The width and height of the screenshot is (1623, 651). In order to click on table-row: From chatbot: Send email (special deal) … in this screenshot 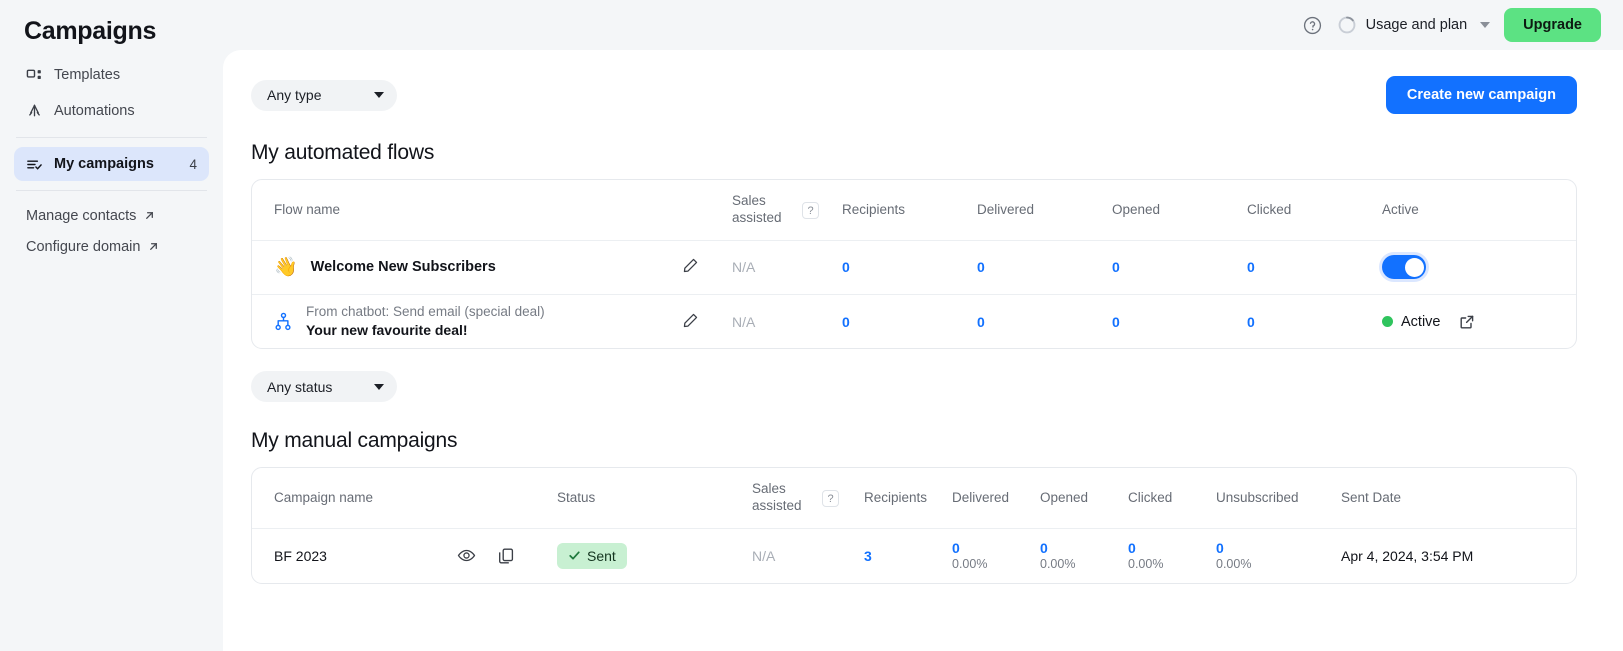, I will do `click(914, 321)`.